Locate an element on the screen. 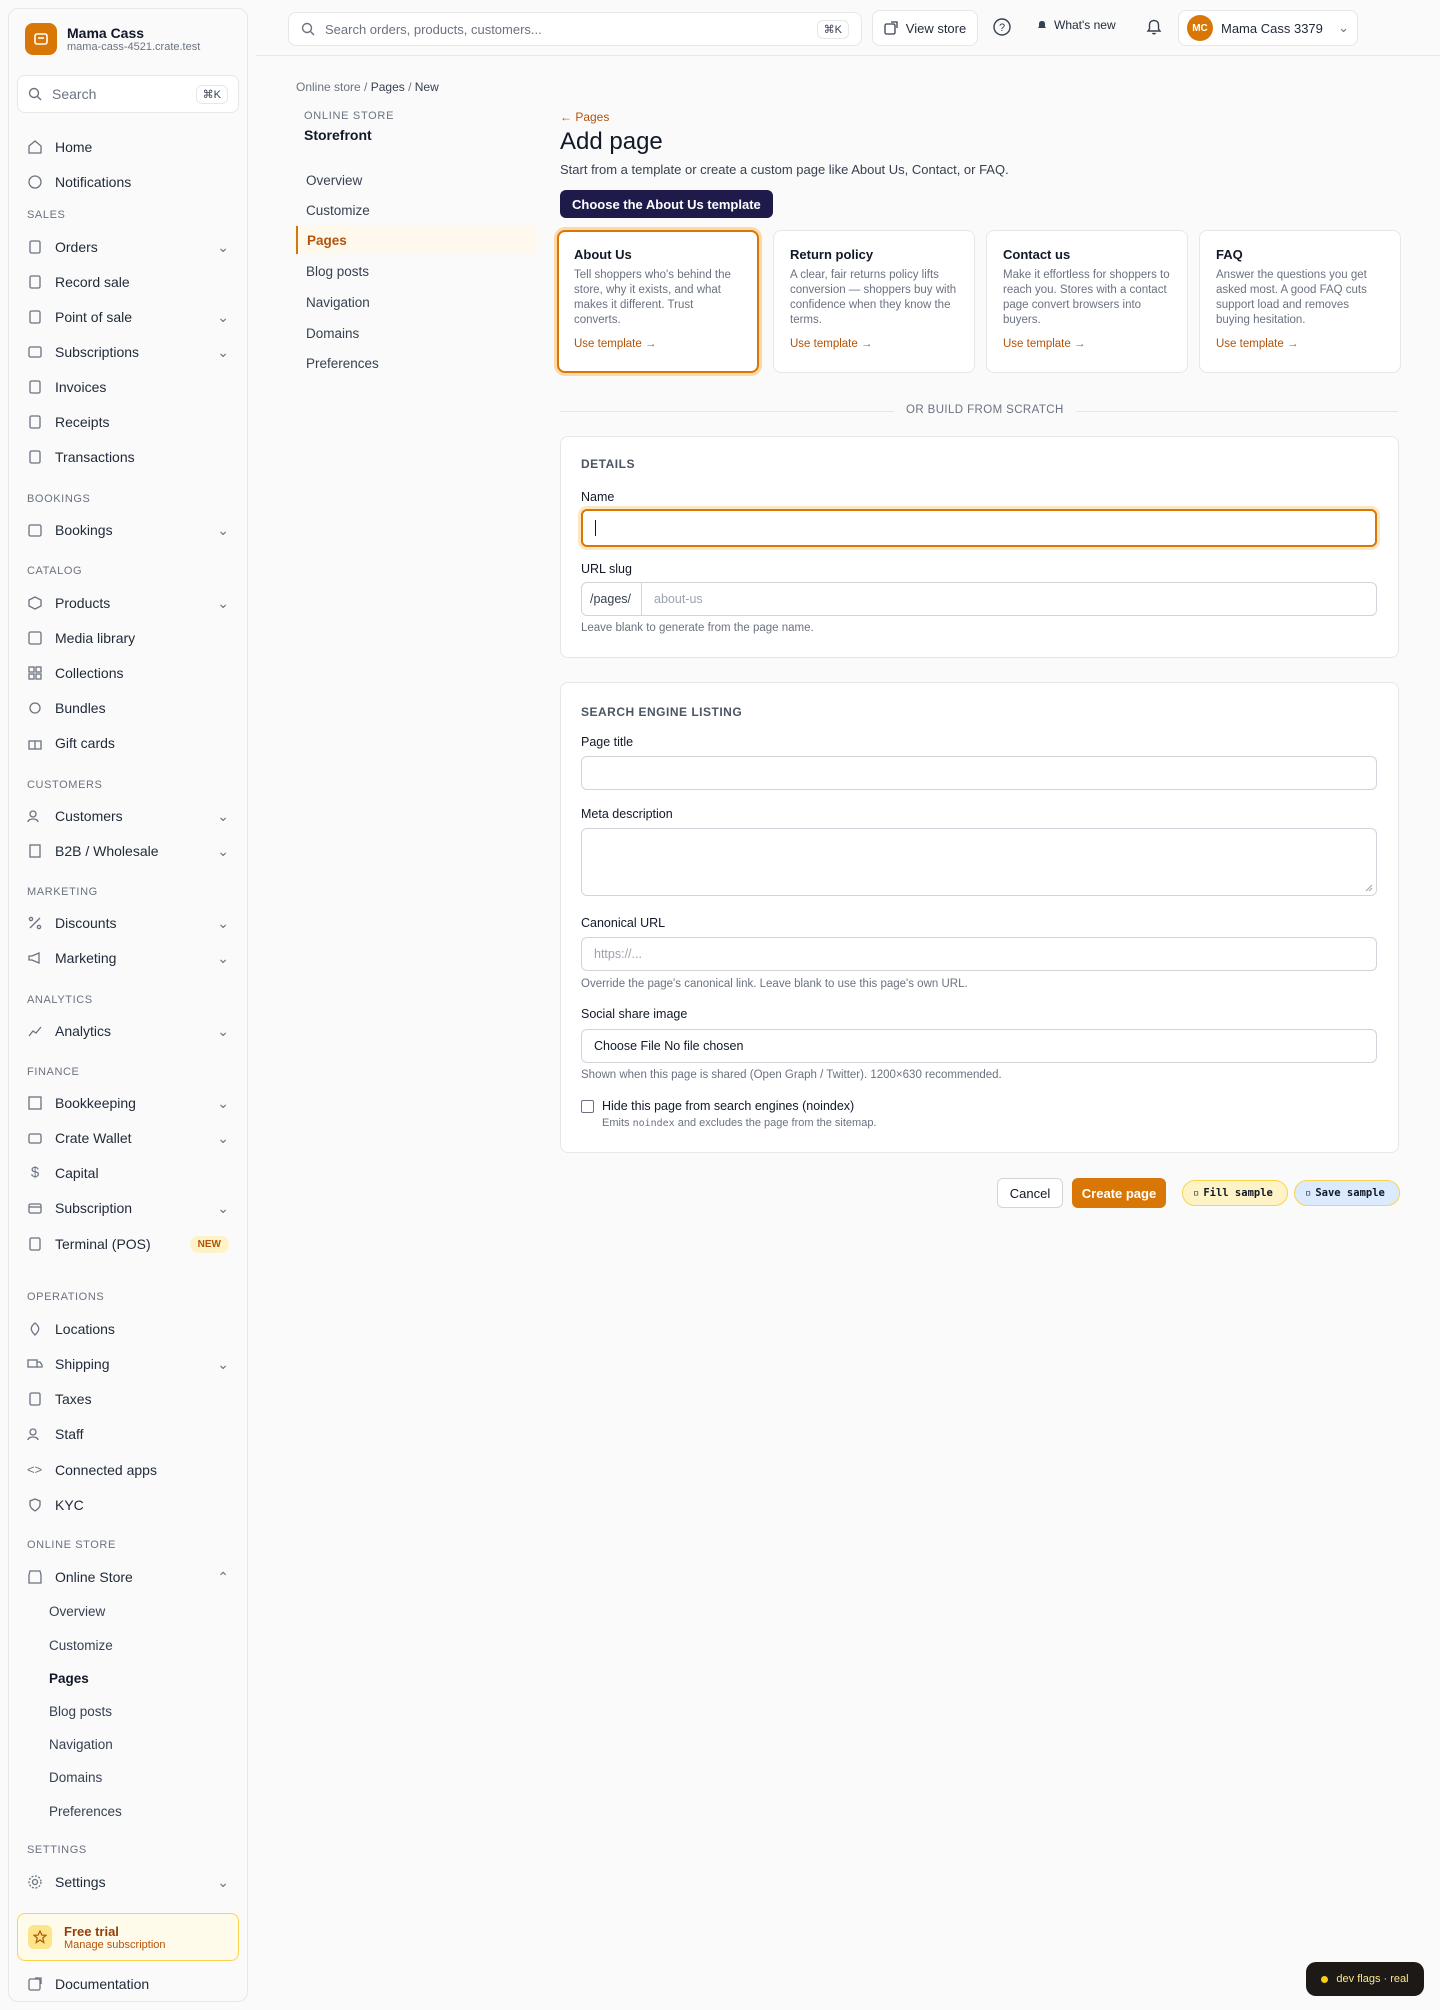 The image size is (1440, 2010). subnav-item-pages: Pages is located at coordinates (416, 240).